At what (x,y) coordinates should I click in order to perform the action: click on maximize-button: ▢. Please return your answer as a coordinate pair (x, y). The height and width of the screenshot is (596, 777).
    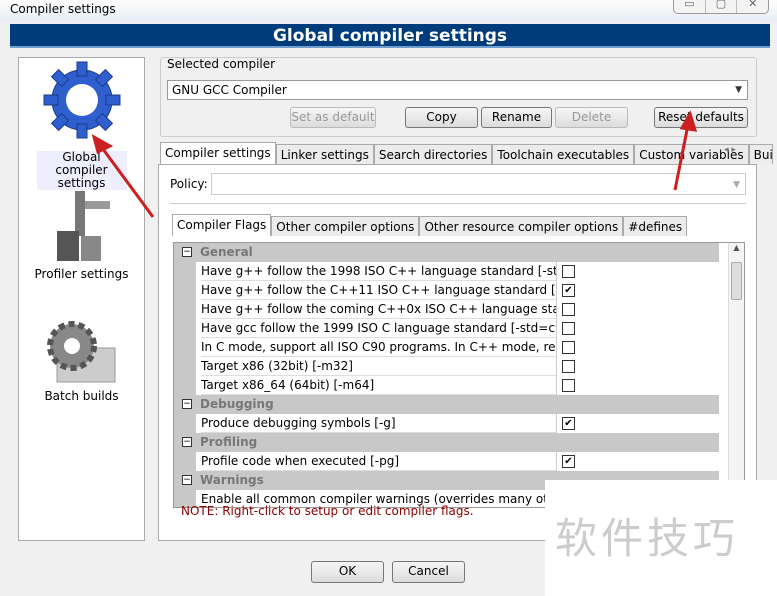
    Looking at the image, I should click on (722, 6).